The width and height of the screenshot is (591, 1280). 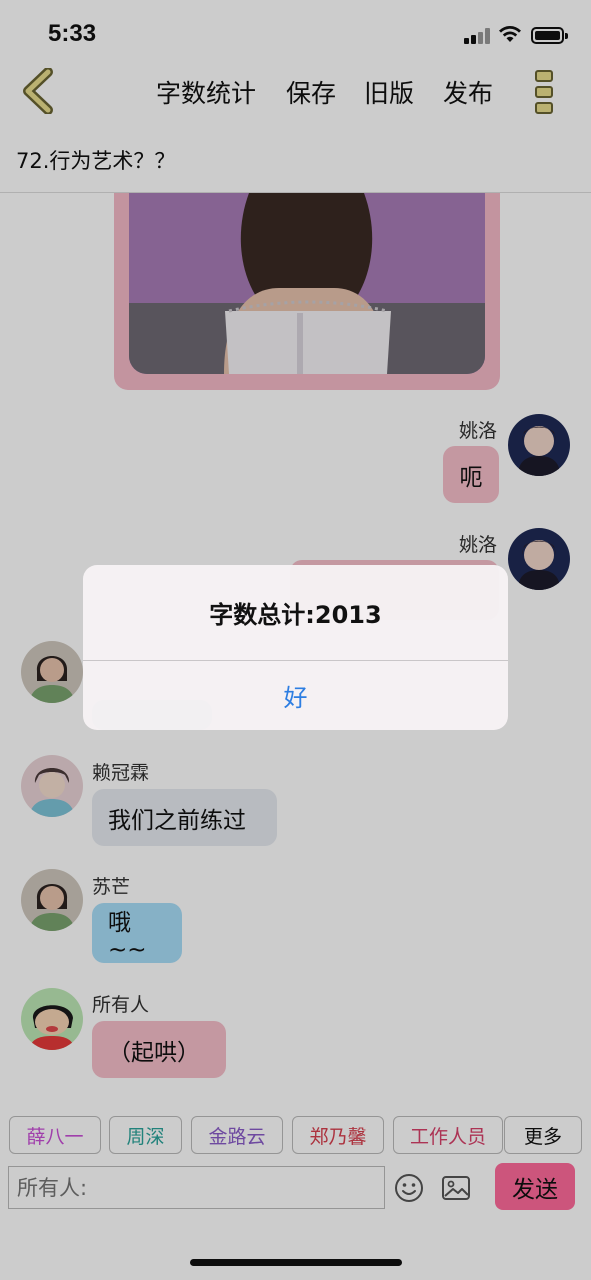 I want to click on ok-button: 好, so click(x=295, y=695).